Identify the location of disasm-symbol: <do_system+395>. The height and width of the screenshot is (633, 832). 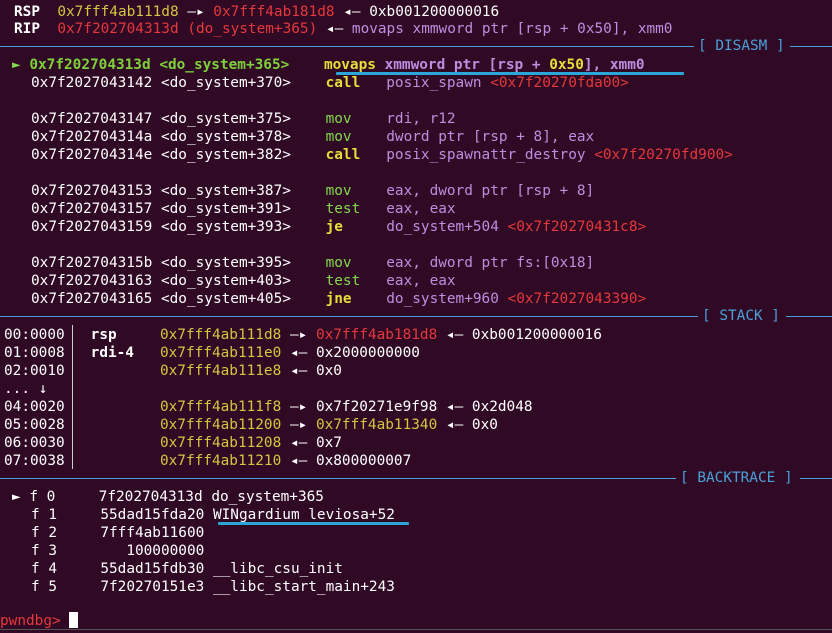
(225, 263).